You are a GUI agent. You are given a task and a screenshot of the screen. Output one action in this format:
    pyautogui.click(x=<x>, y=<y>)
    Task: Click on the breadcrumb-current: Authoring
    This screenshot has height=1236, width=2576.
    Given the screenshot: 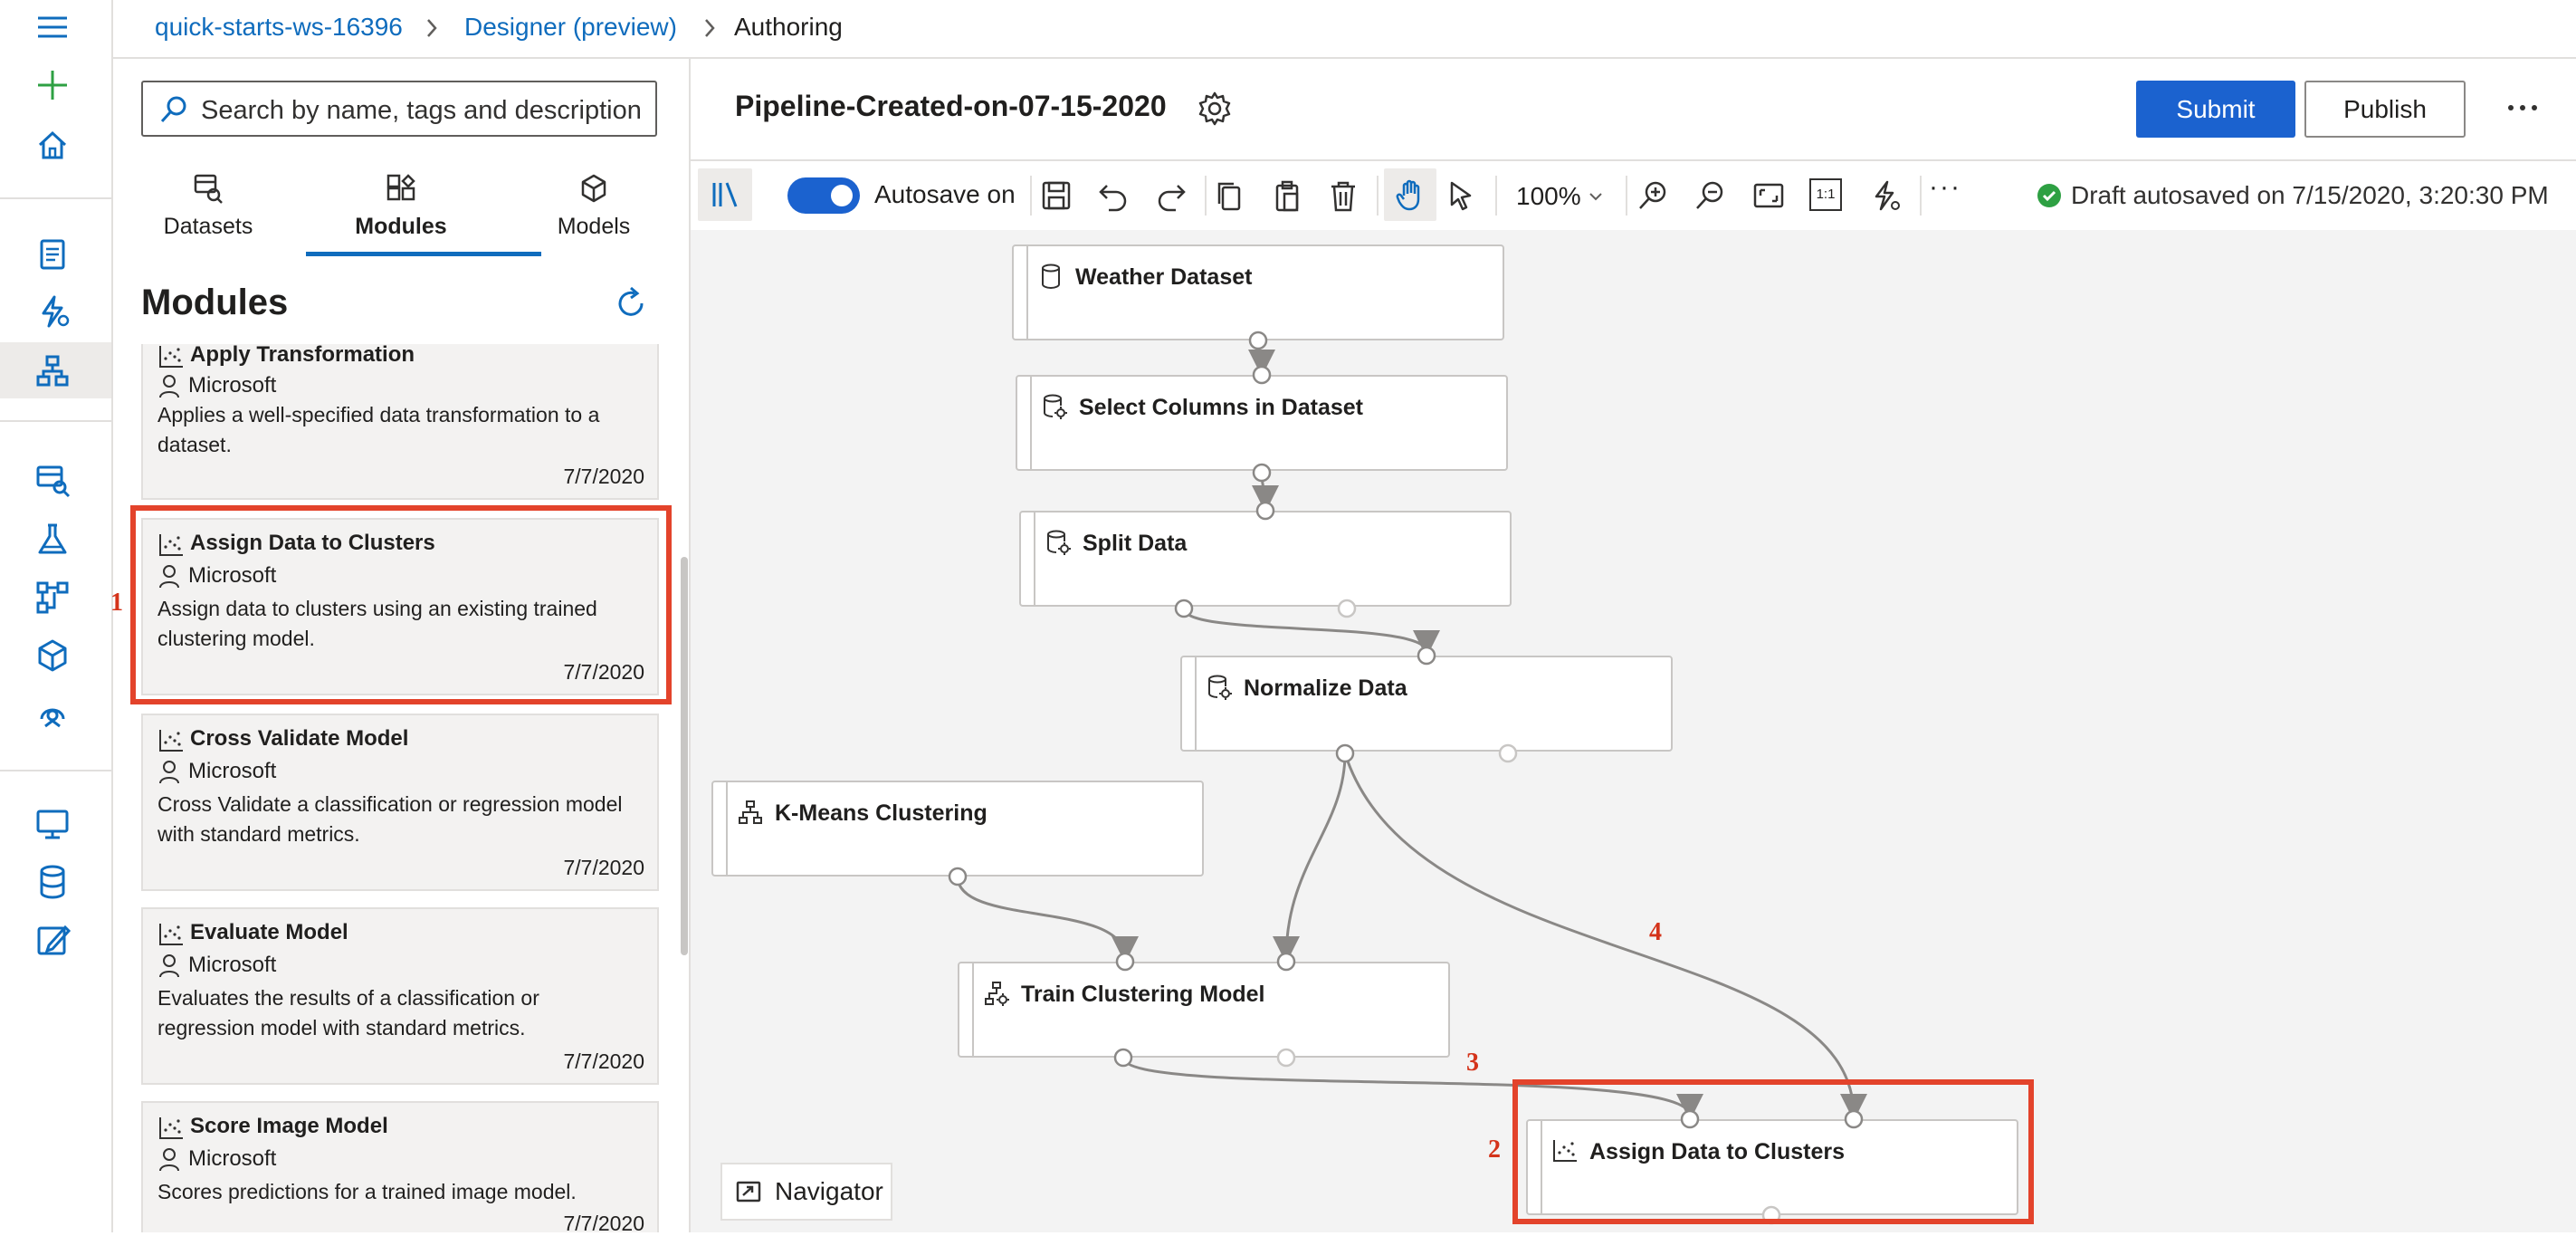 What is the action you would take?
    pyautogui.click(x=789, y=27)
    